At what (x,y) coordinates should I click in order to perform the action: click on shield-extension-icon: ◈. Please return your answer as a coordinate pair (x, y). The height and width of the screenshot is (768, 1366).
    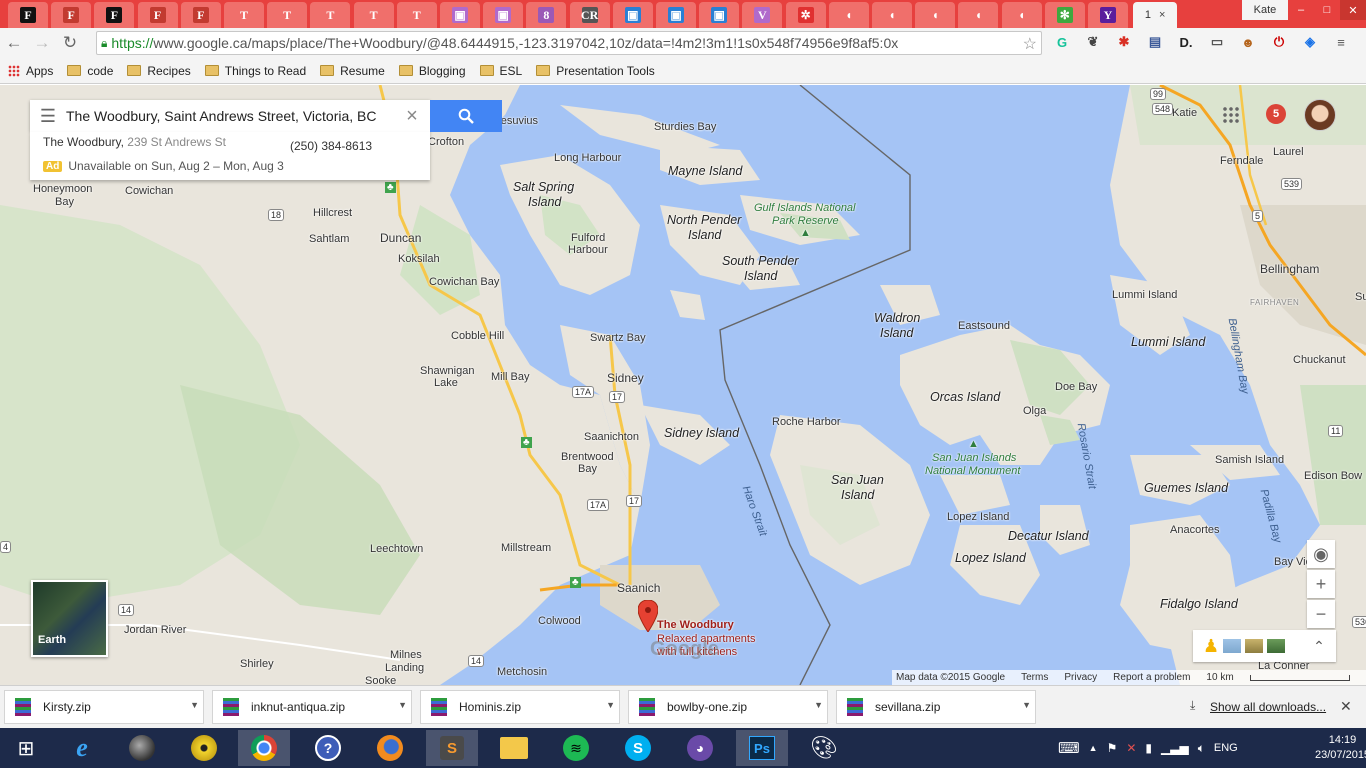
    Looking at the image, I should click on (1310, 42).